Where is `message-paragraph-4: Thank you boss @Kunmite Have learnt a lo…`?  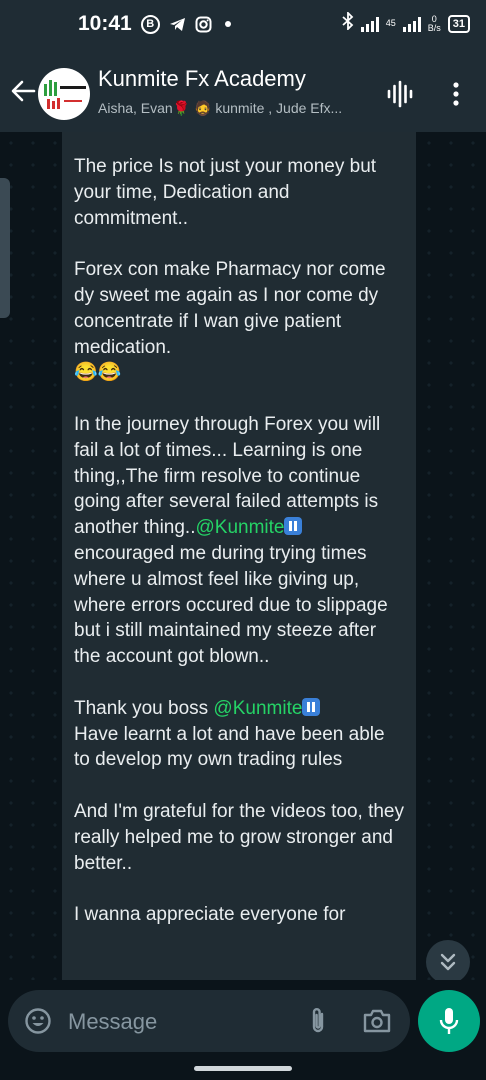
message-paragraph-4: Thank you boss @Kunmite Have learnt a lo… is located at coordinates (239, 734).